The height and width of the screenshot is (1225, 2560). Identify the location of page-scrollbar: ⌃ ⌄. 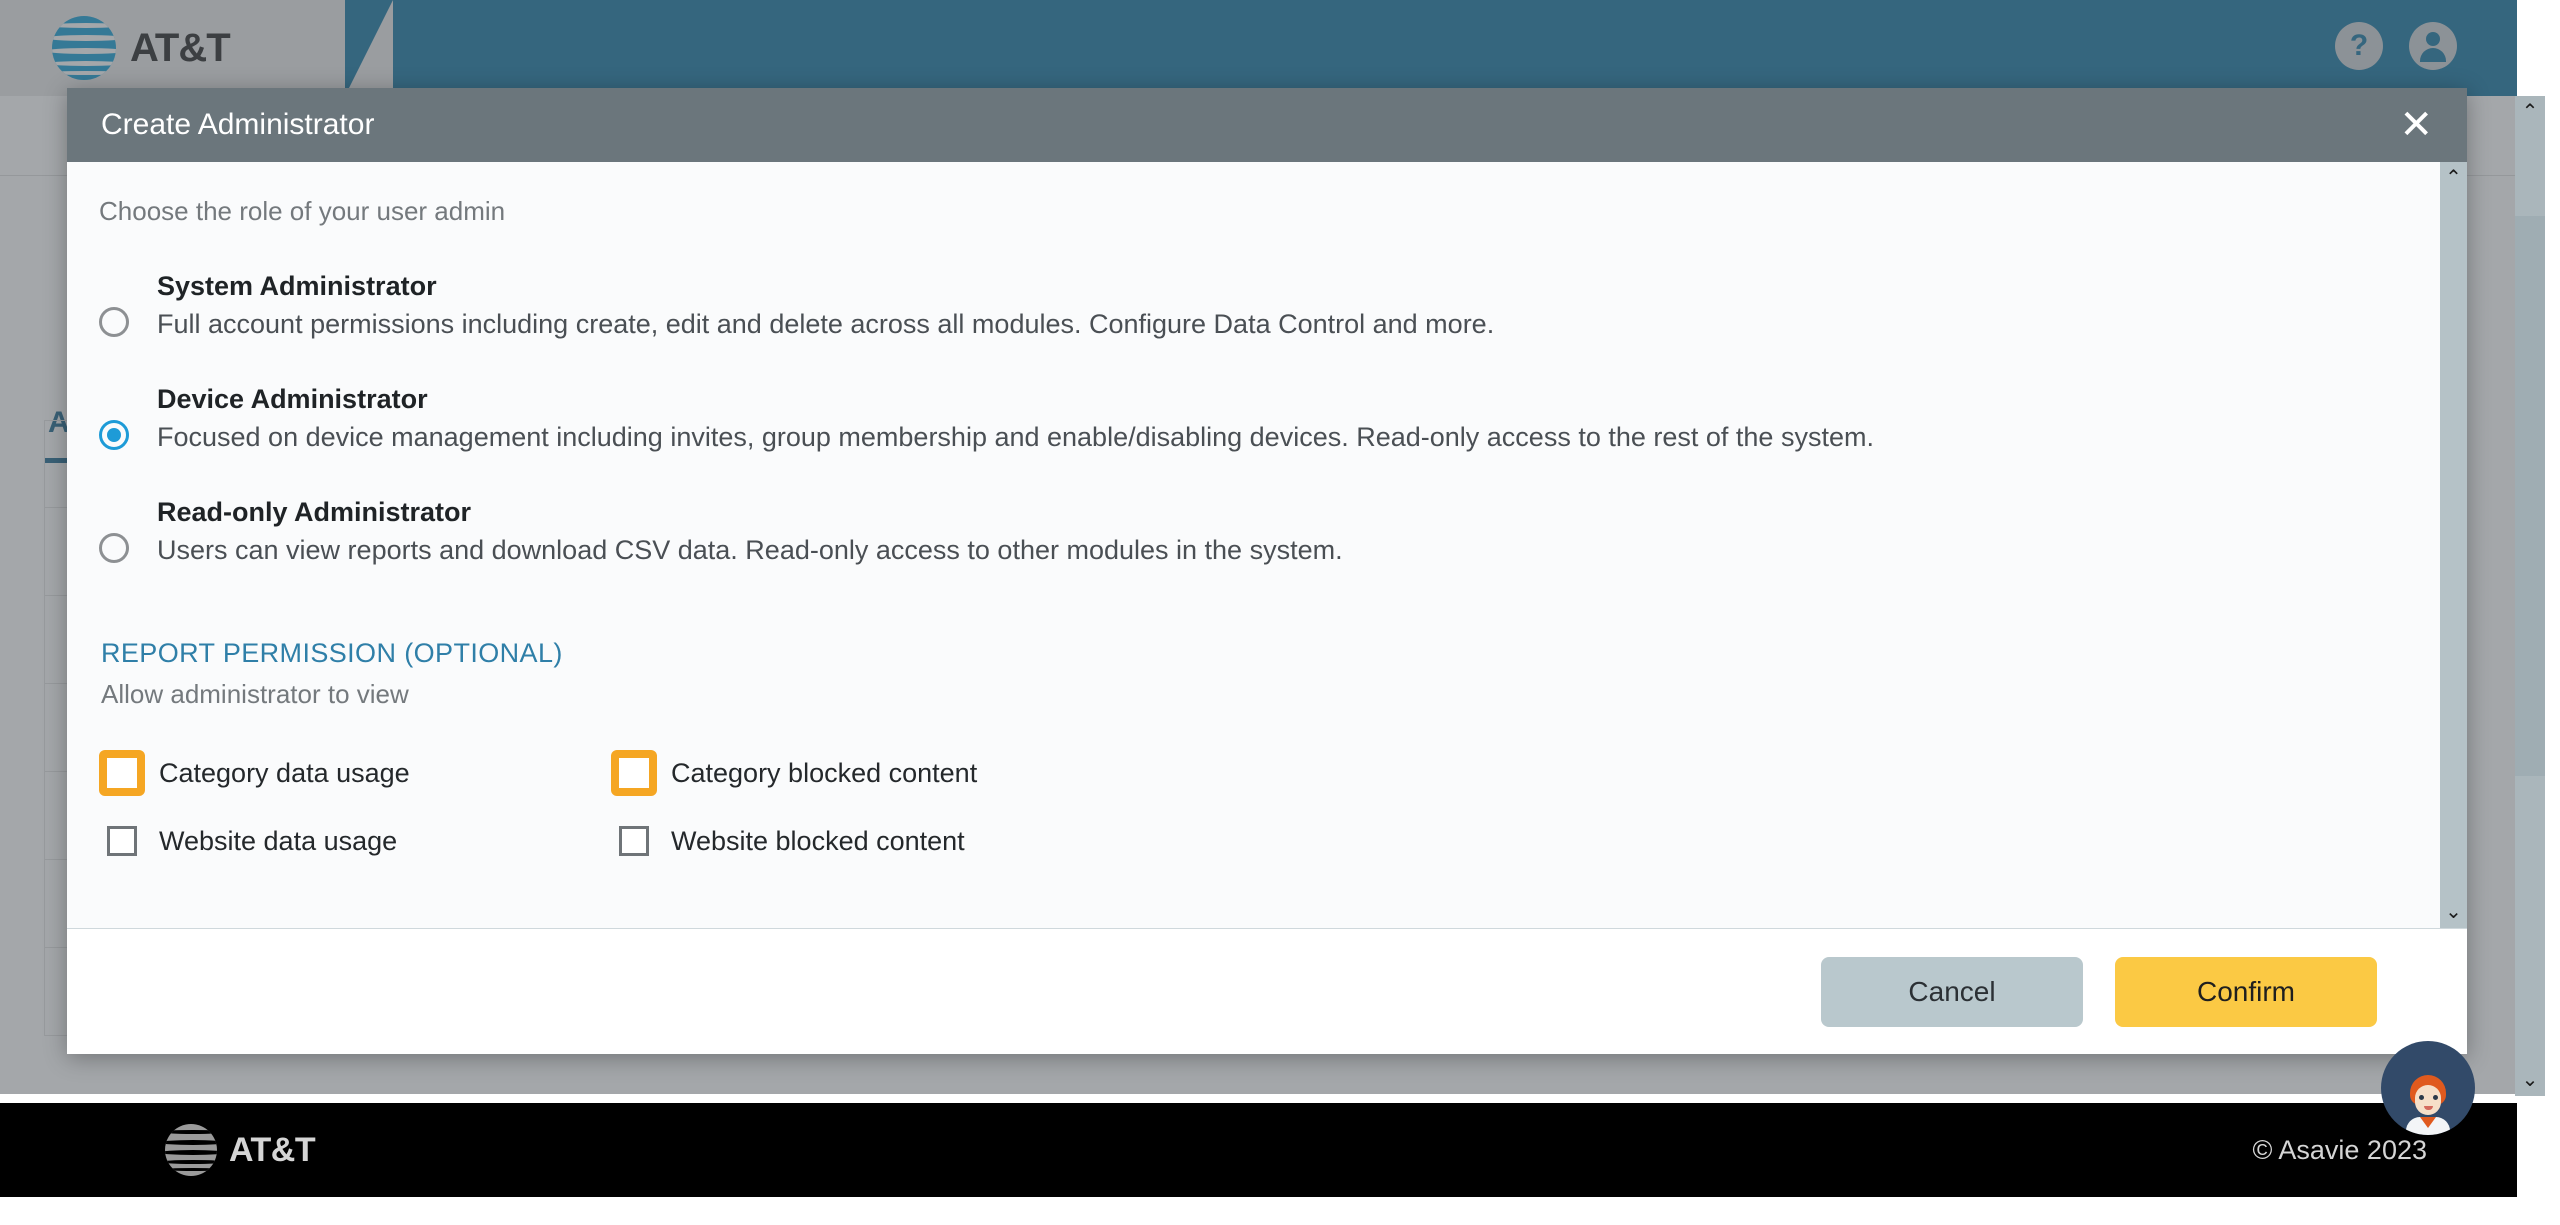
(2530, 596).